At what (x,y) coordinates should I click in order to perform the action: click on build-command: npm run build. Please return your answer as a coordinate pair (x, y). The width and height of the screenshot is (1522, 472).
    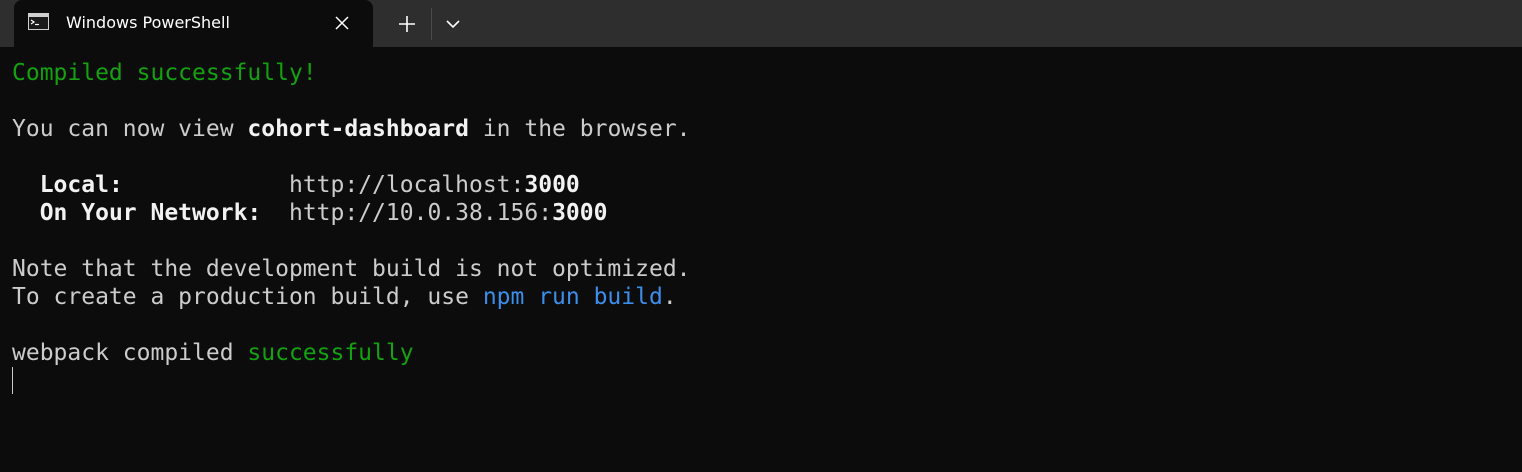
    Looking at the image, I should click on (572, 297).